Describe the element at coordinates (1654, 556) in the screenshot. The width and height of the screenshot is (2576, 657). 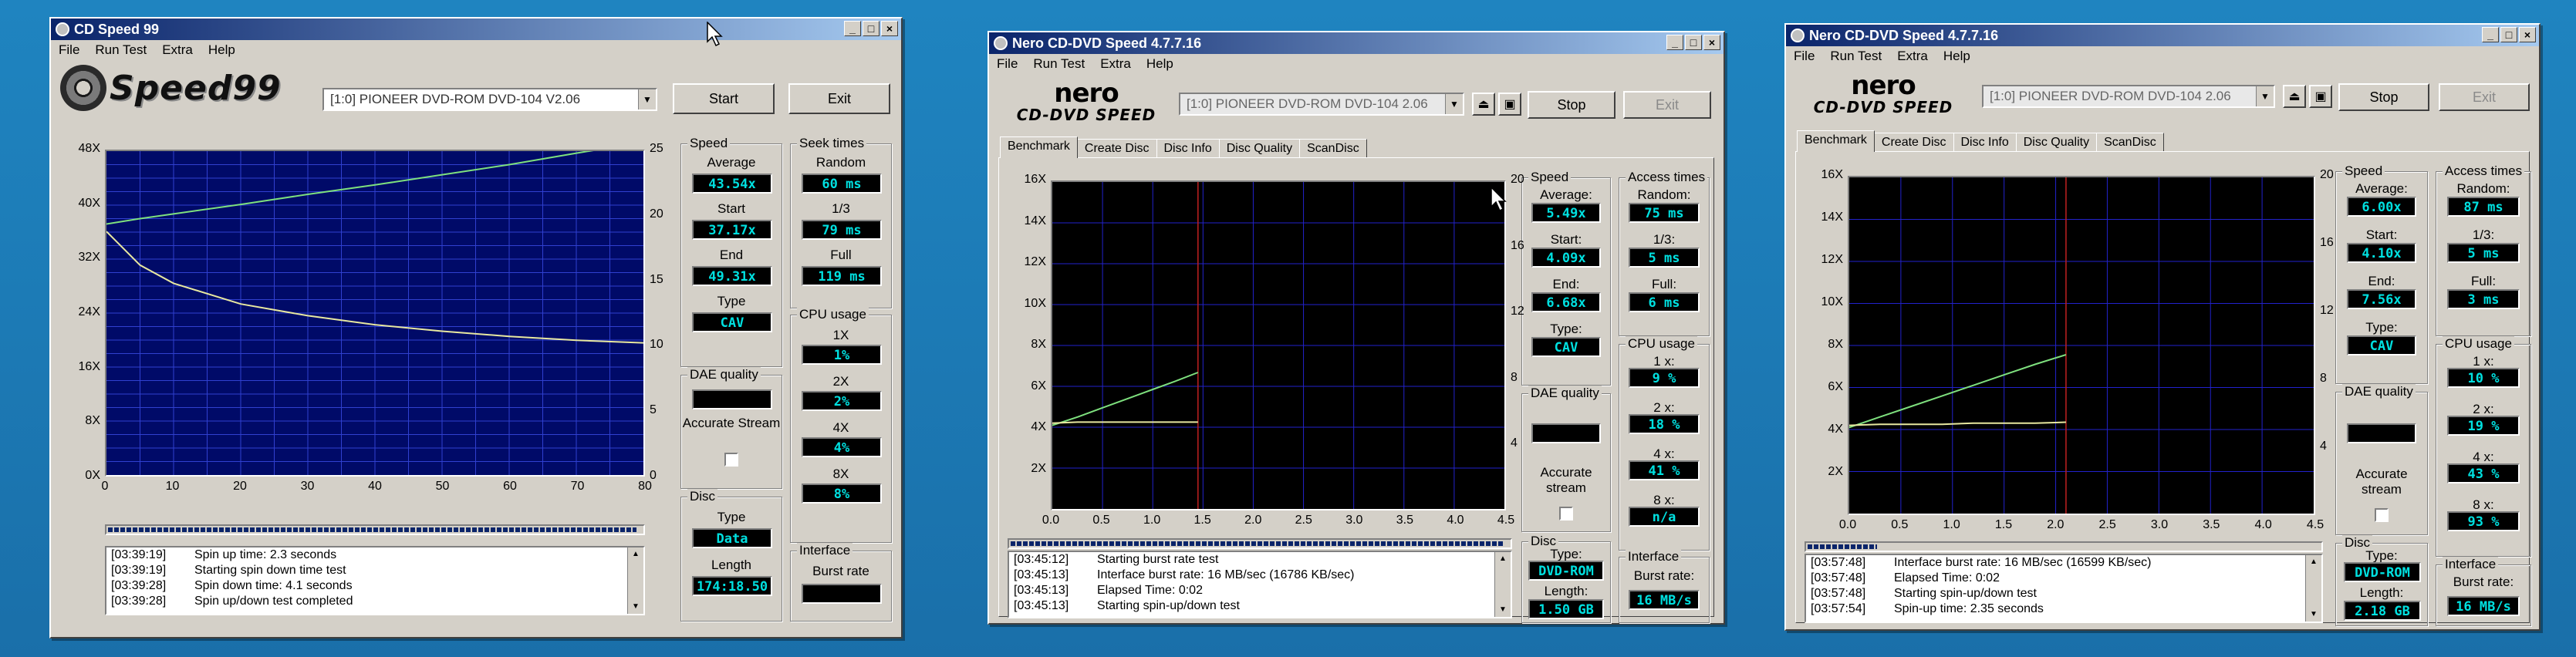
I see `interface-group-title: Interface` at that location.